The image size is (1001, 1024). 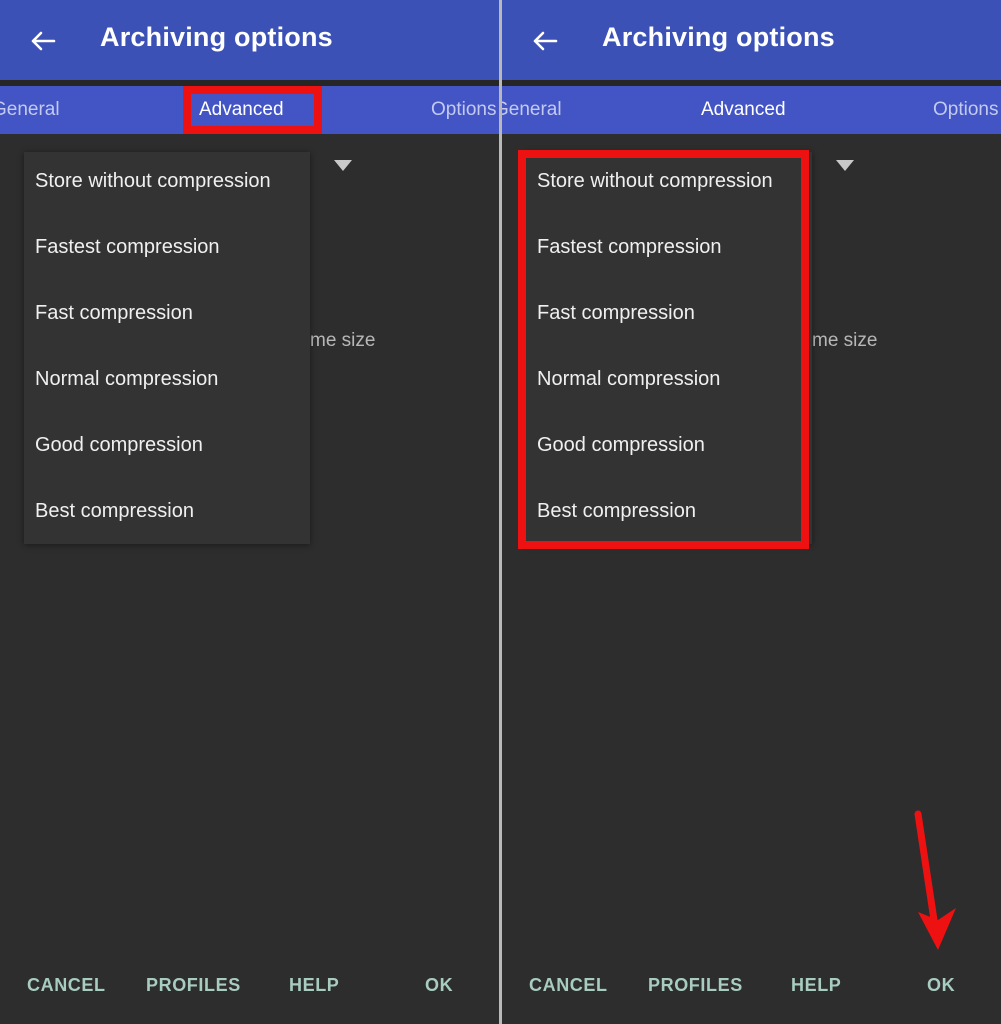 I want to click on tab-bar-right: General Advanced Options, so click(x=751, y=150).